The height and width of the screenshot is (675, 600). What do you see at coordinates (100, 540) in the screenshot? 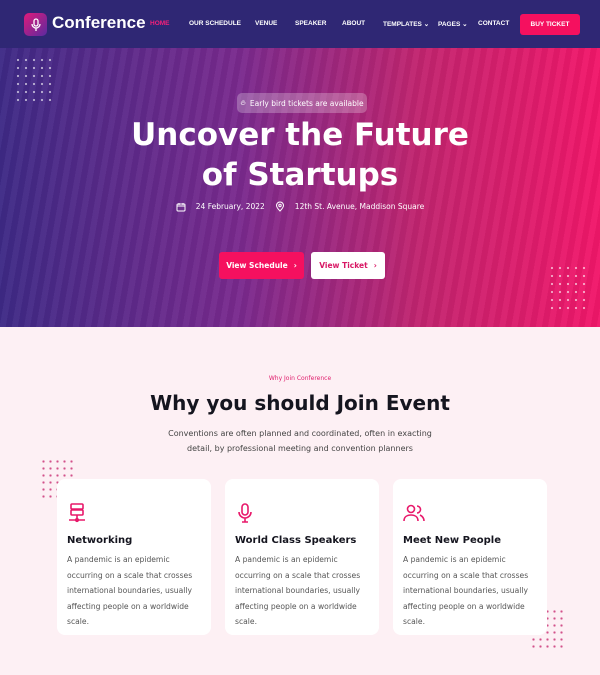
I see `card-title: Networking` at bounding box center [100, 540].